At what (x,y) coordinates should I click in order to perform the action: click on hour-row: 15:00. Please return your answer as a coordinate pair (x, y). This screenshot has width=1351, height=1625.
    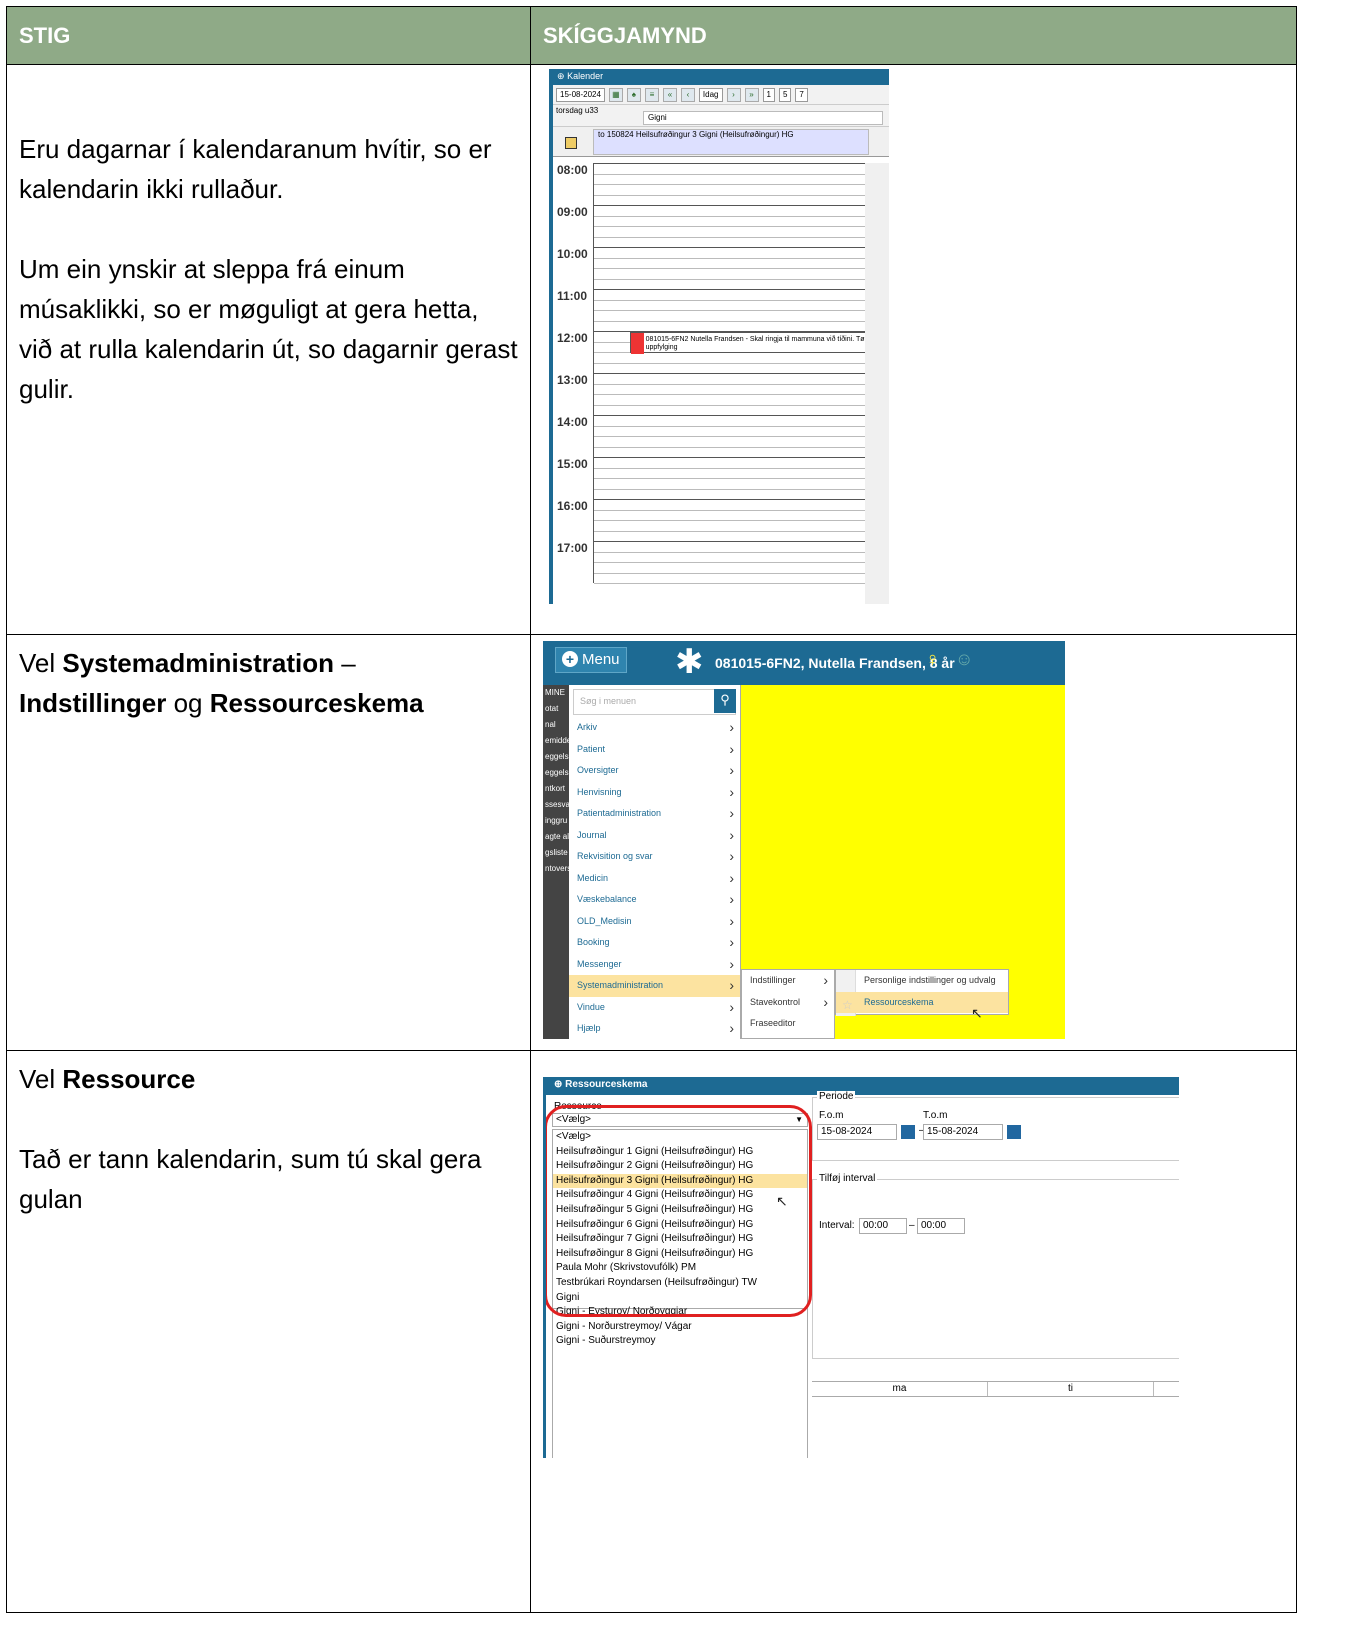
    Looking at the image, I should click on (713, 478).